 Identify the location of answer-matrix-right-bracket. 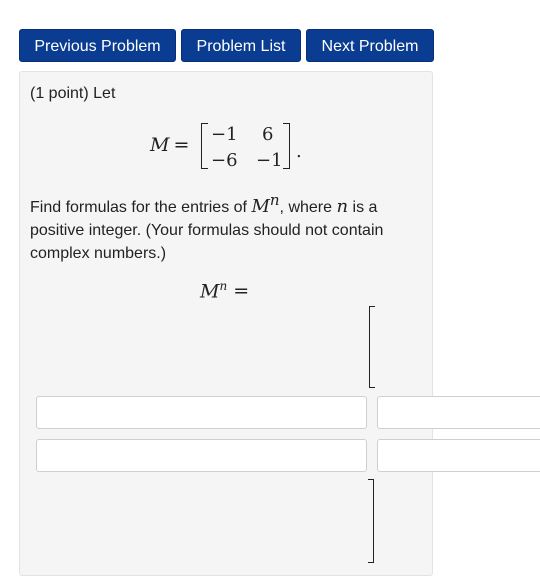
(371, 521).